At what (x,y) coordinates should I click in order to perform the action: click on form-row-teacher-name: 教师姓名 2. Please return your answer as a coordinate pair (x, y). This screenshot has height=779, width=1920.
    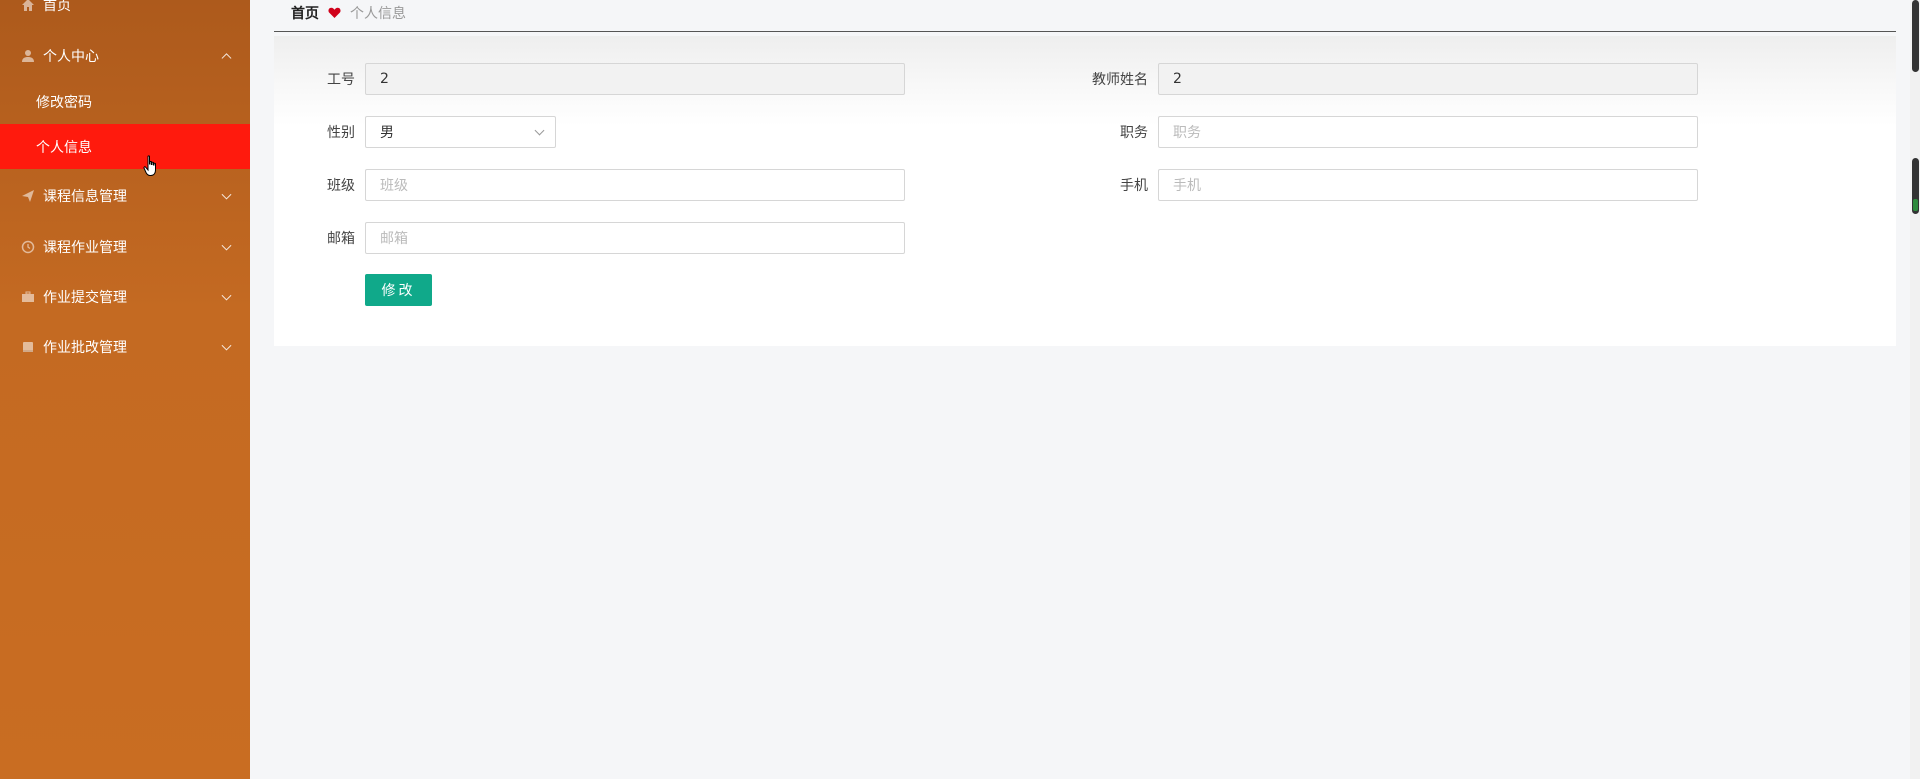
    Looking at the image, I should click on (1286, 79).